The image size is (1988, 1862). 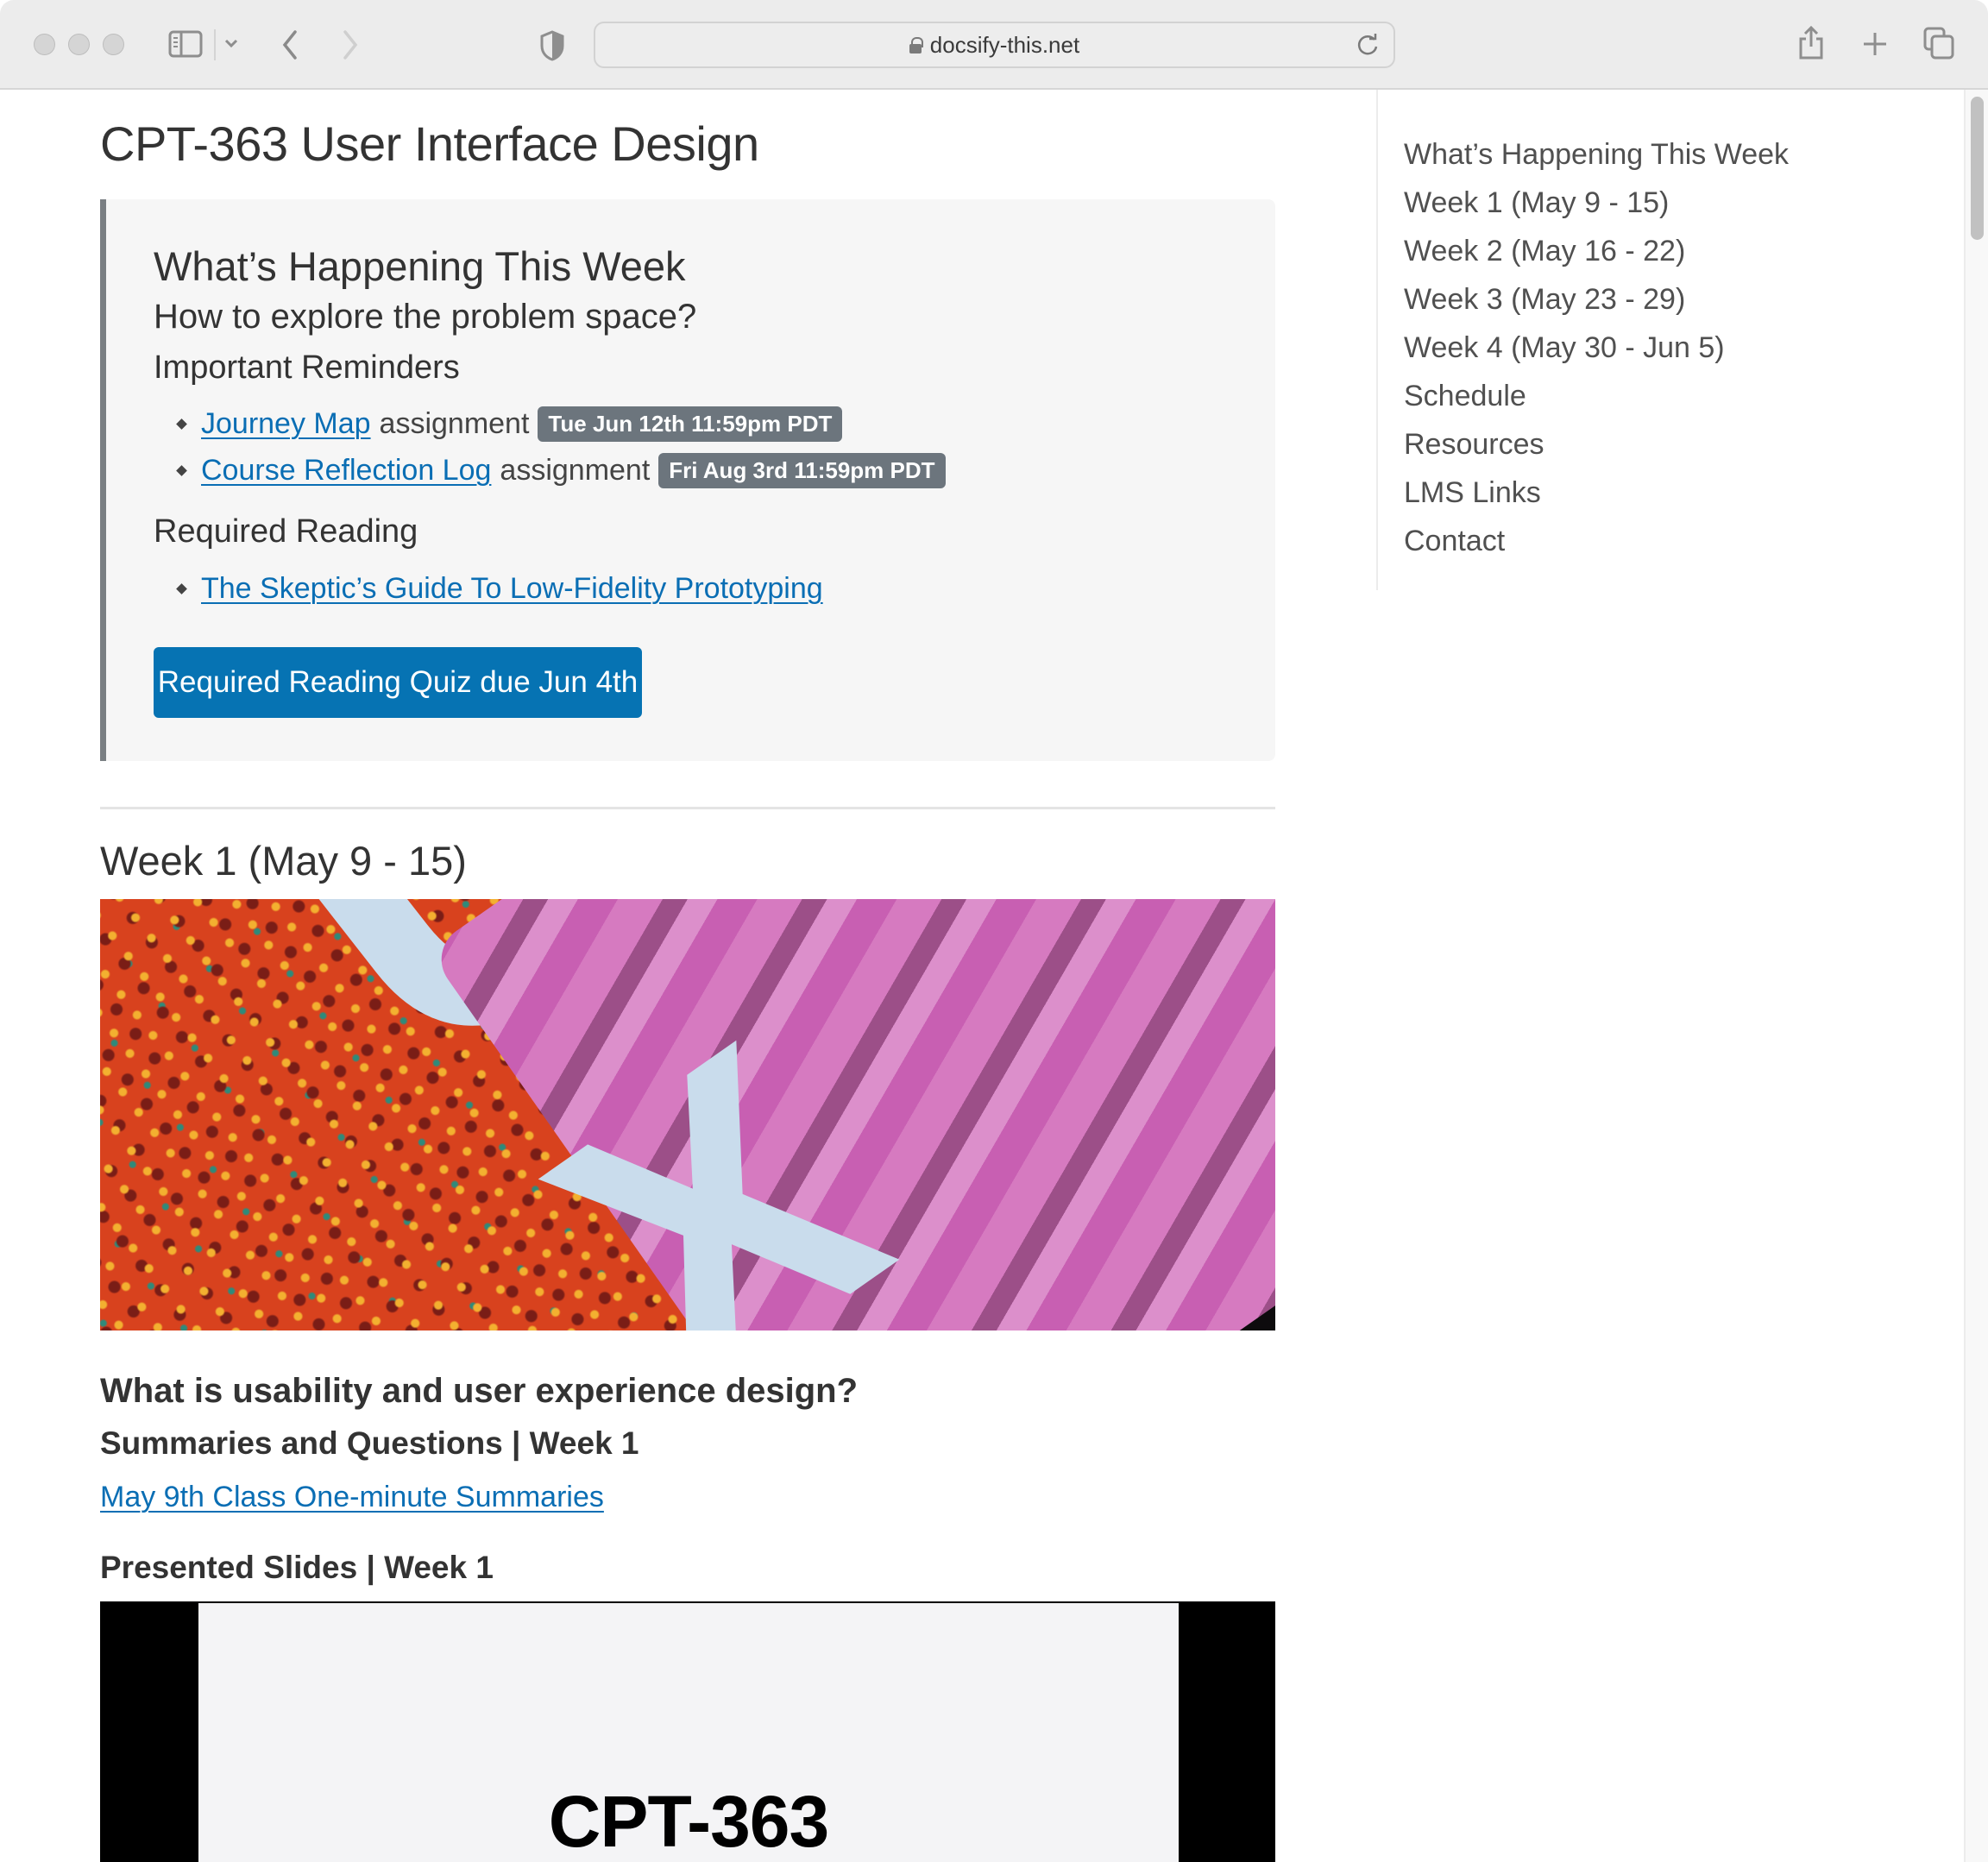 What do you see at coordinates (369, 1443) in the screenshot?
I see `summaries-heading: Summaries and Questions | Week 1` at bounding box center [369, 1443].